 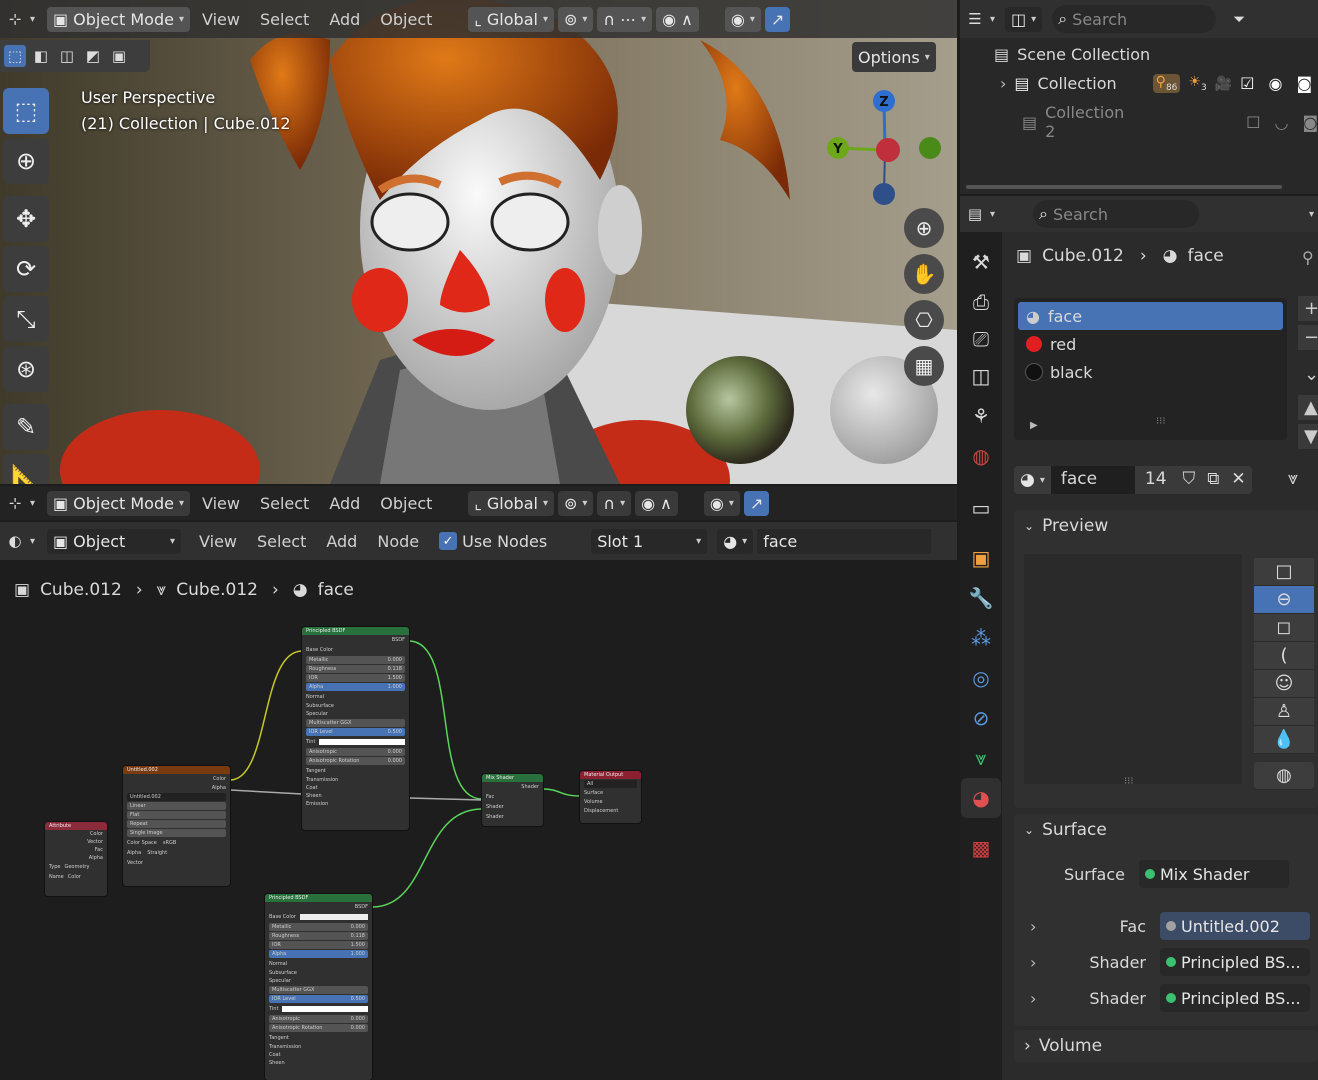 What do you see at coordinates (575, 19) in the screenshot?
I see `pivot-dropdown: ⊚ ▾` at bounding box center [575, 19].